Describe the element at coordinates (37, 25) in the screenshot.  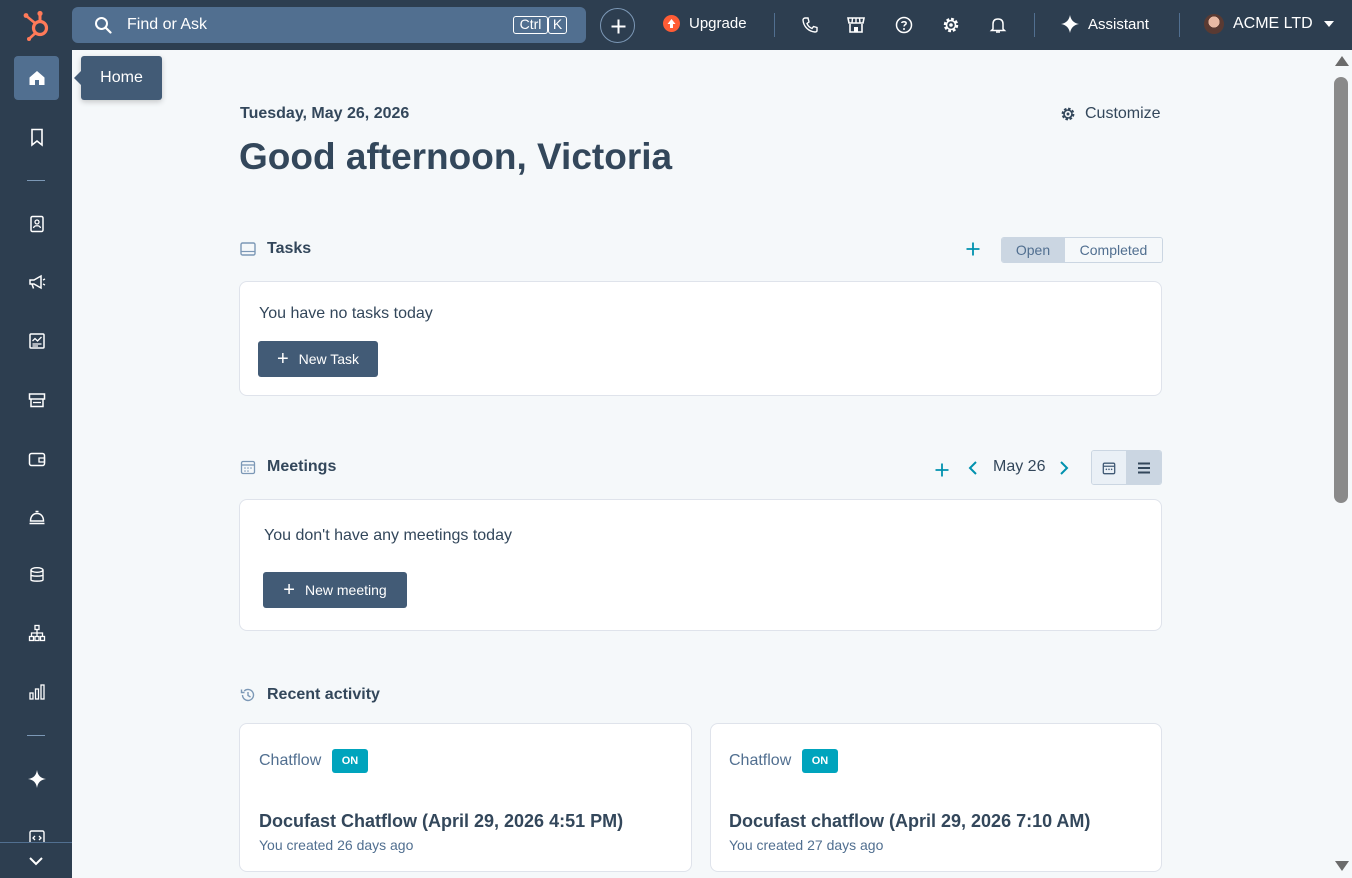
I see `hubspot-logo-icon` at that location.